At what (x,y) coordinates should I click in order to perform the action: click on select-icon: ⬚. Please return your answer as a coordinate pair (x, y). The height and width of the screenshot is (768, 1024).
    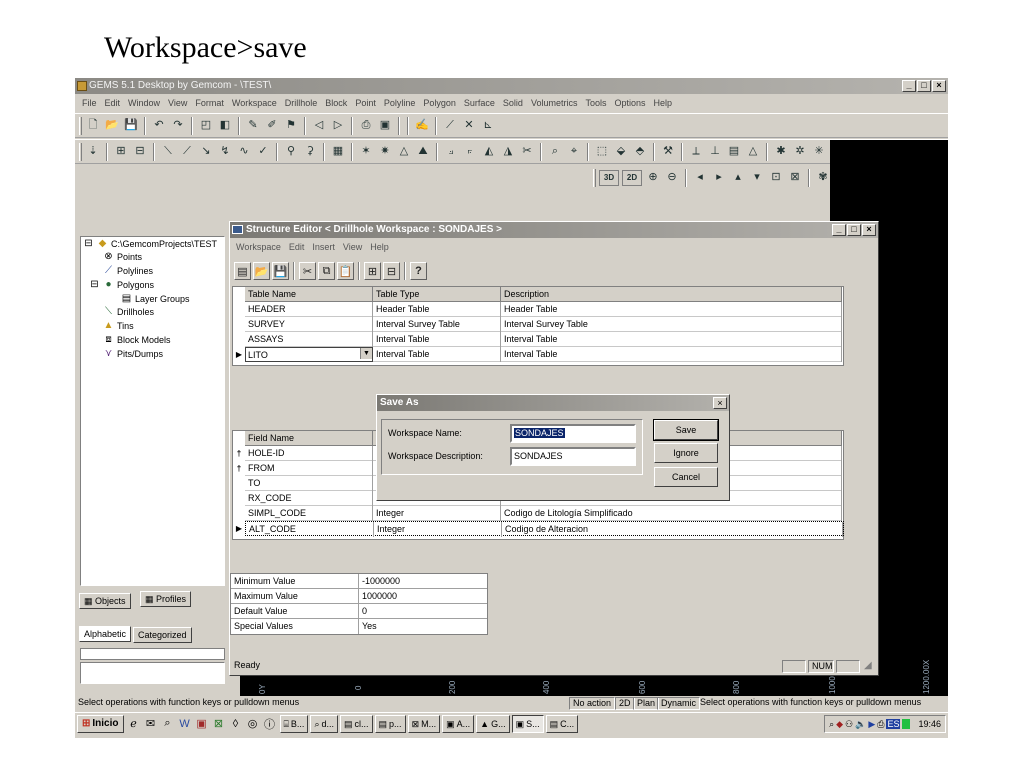
    Looking at the image, I should click on (602, 152).